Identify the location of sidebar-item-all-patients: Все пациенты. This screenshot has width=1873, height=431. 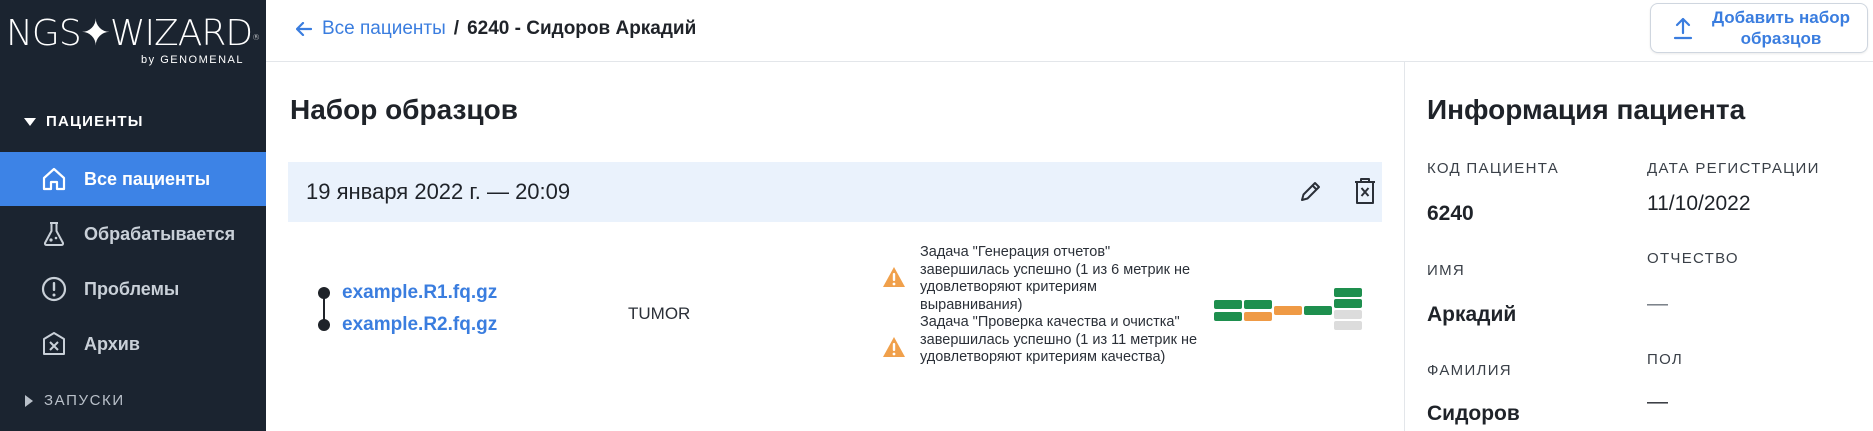
(133, 179).